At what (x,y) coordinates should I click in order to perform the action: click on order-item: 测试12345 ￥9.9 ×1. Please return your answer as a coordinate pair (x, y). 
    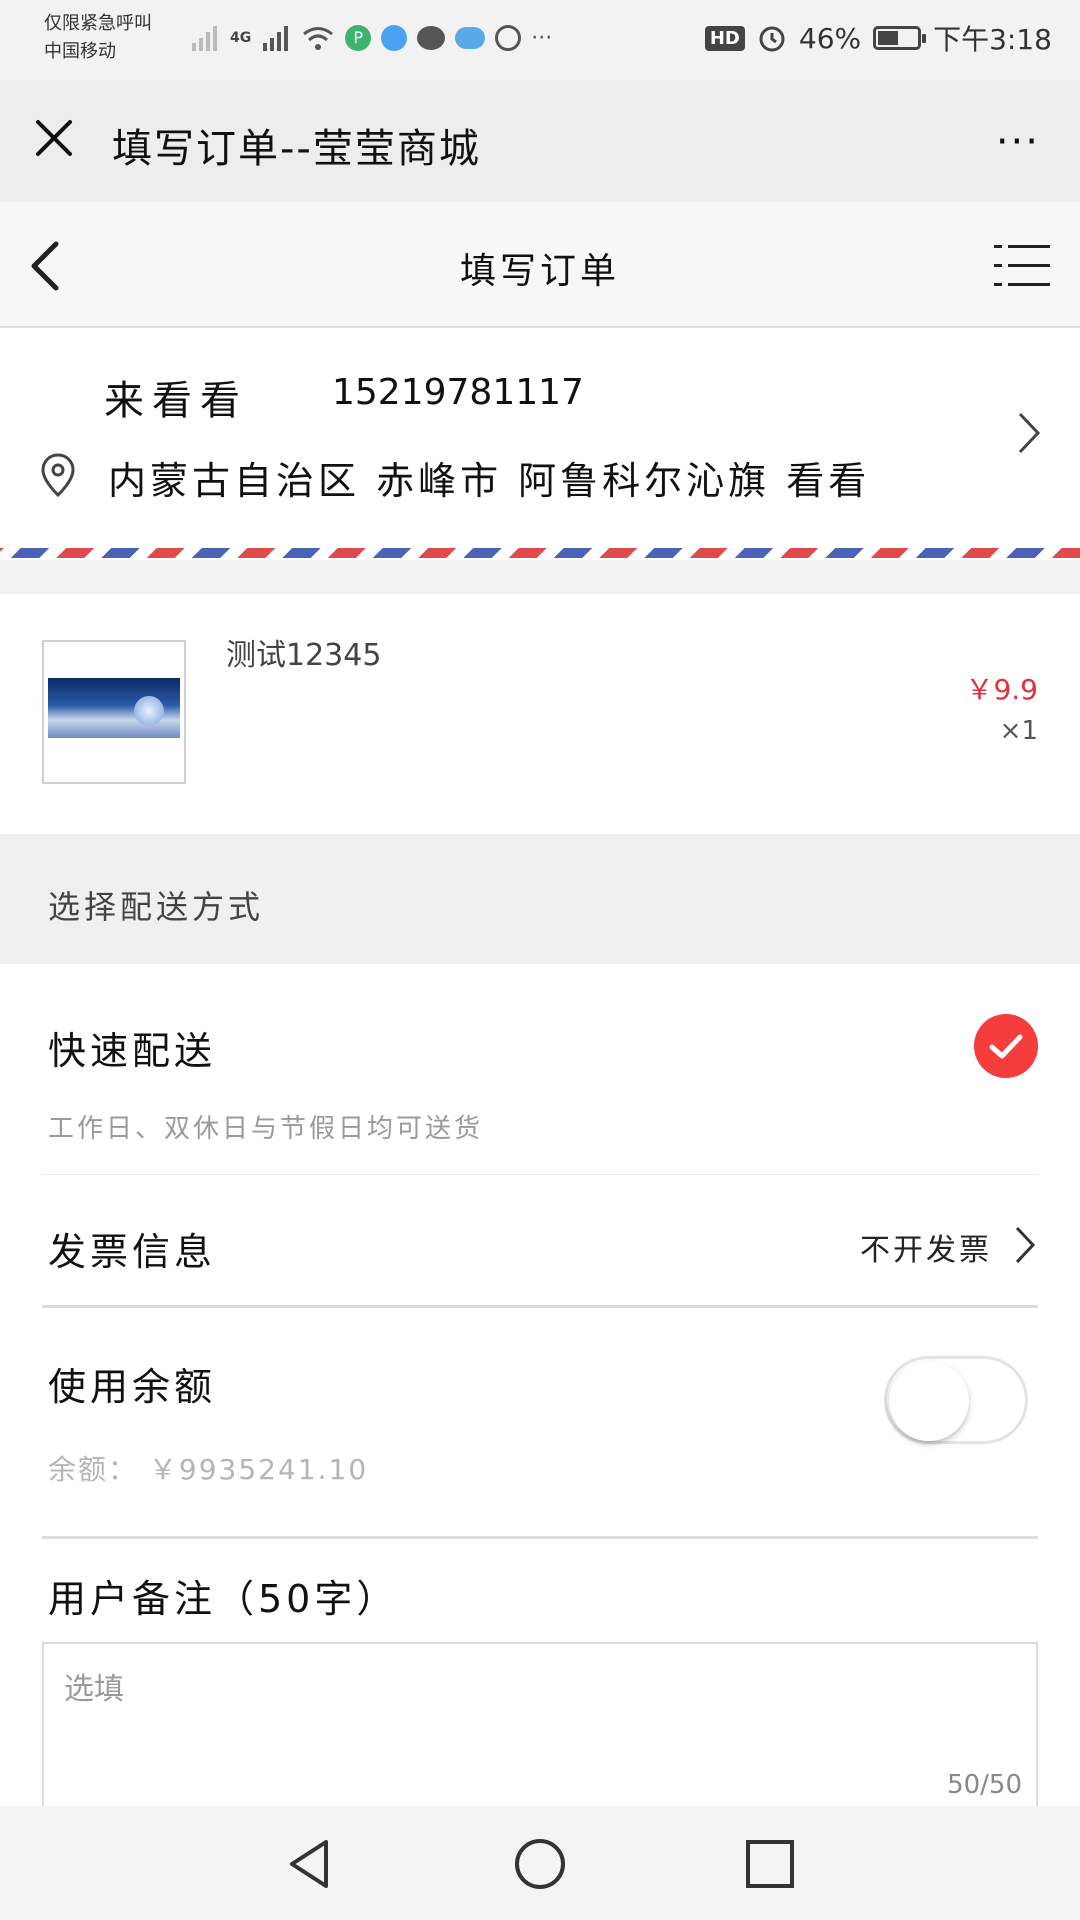
    Looking at the image, I should click on (540, 714).